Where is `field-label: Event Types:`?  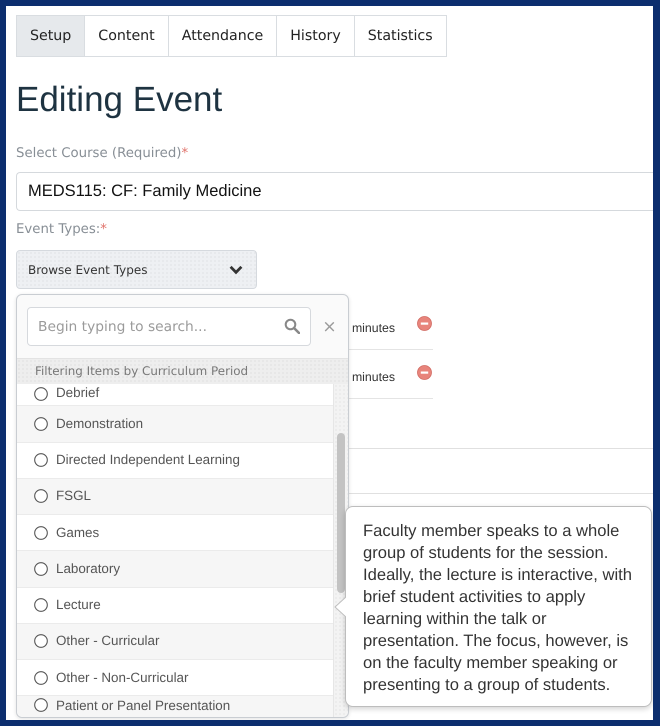 field-label: Event Types: is located at coordinates (58, 230).